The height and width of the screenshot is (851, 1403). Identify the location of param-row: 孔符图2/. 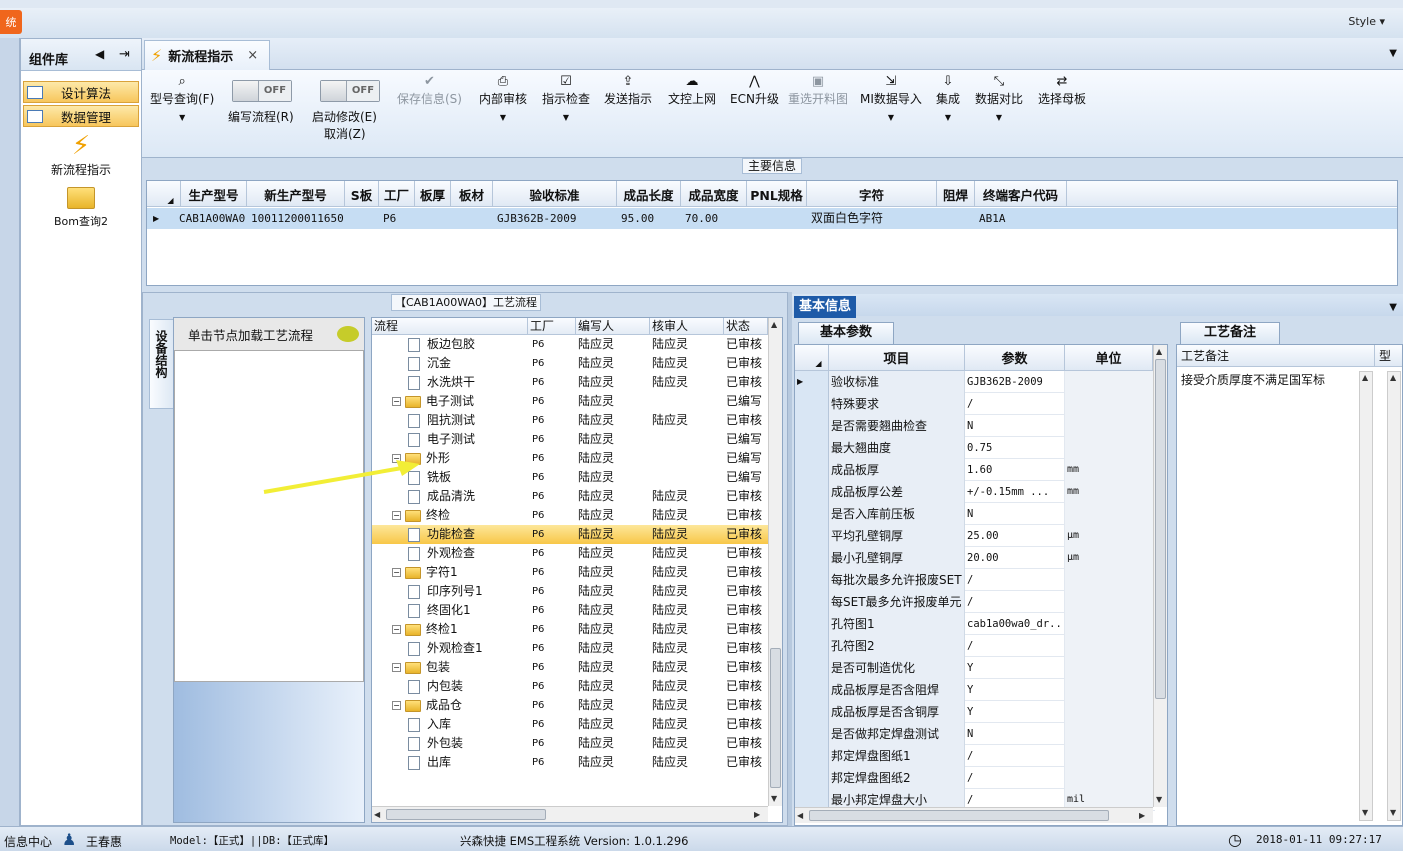
(975, 646).